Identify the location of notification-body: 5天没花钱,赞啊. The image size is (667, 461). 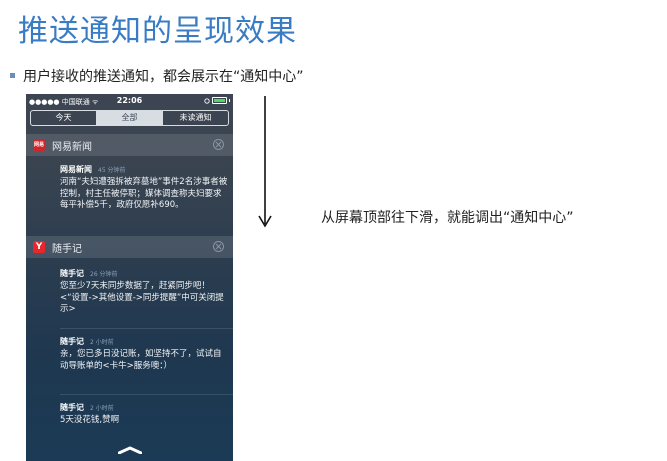
(90, 420).